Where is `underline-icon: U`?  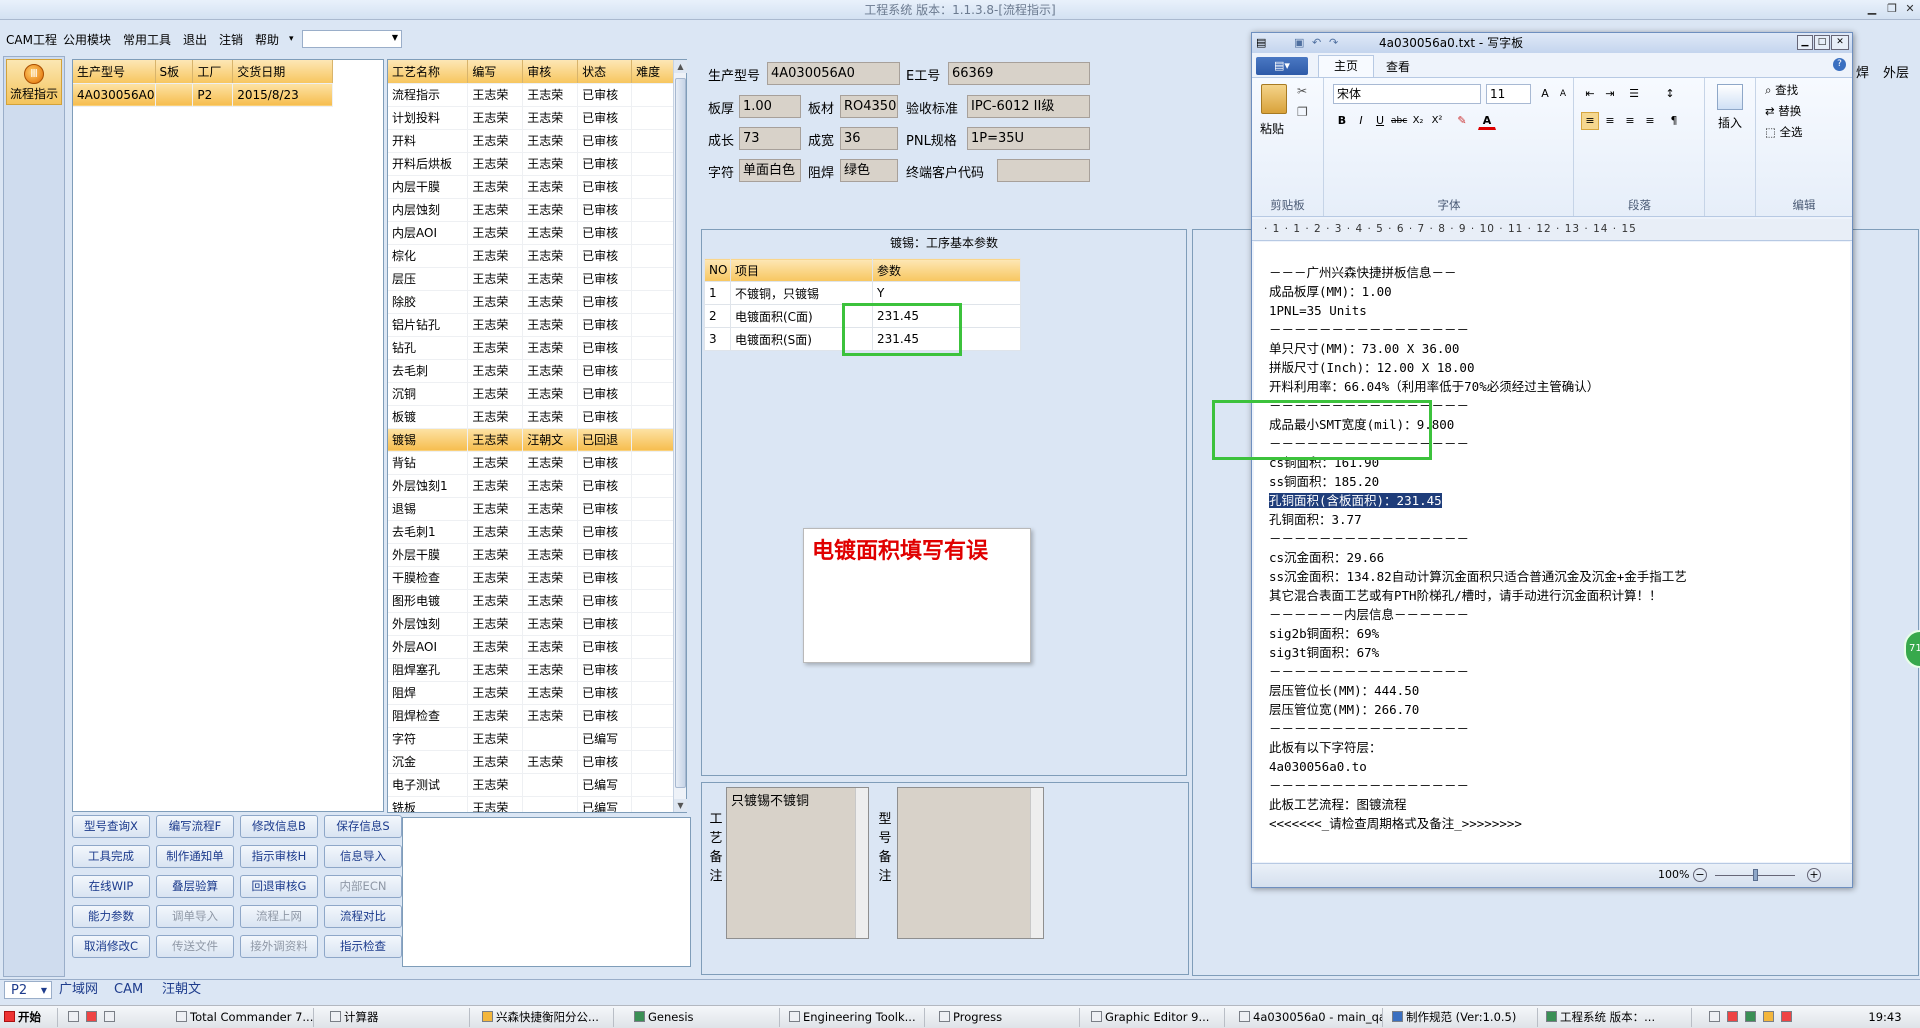 underline-icon: U is located at coordinates (1380, 121).